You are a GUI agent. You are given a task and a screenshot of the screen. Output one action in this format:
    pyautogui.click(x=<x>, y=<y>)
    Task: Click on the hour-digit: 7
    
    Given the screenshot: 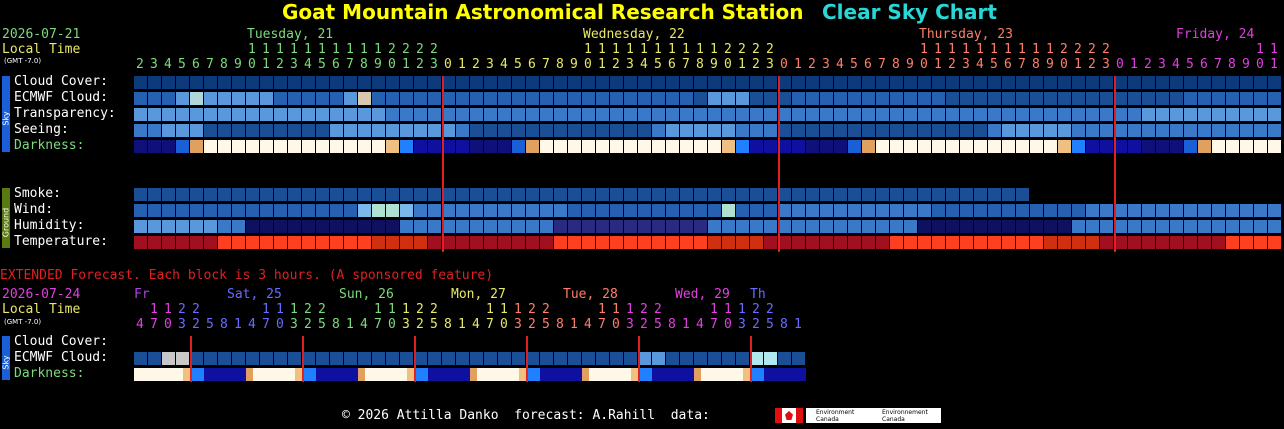 What is the action you would take?
    pyautogui.click(x=378, y=324)
    